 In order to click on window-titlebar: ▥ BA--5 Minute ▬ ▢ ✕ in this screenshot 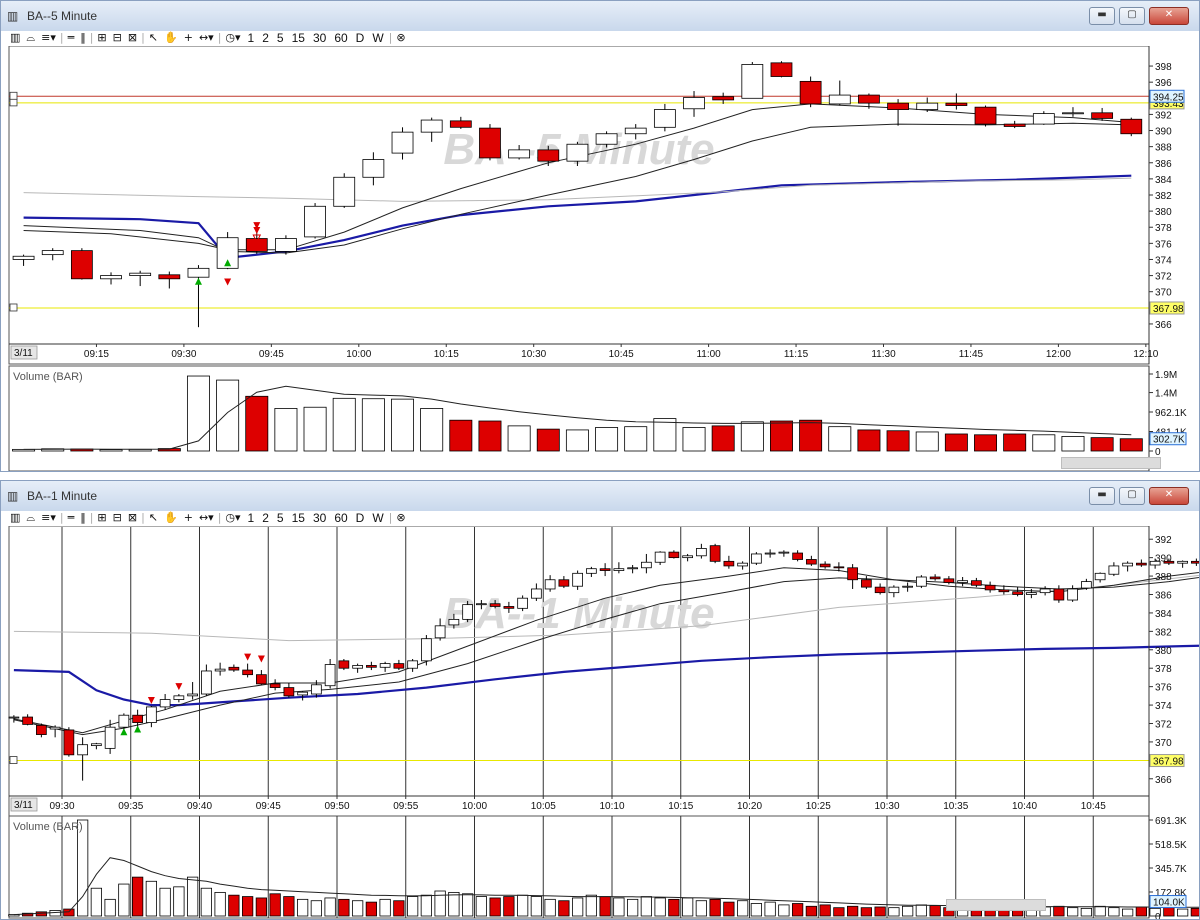, I will do `click(600, 16)`.